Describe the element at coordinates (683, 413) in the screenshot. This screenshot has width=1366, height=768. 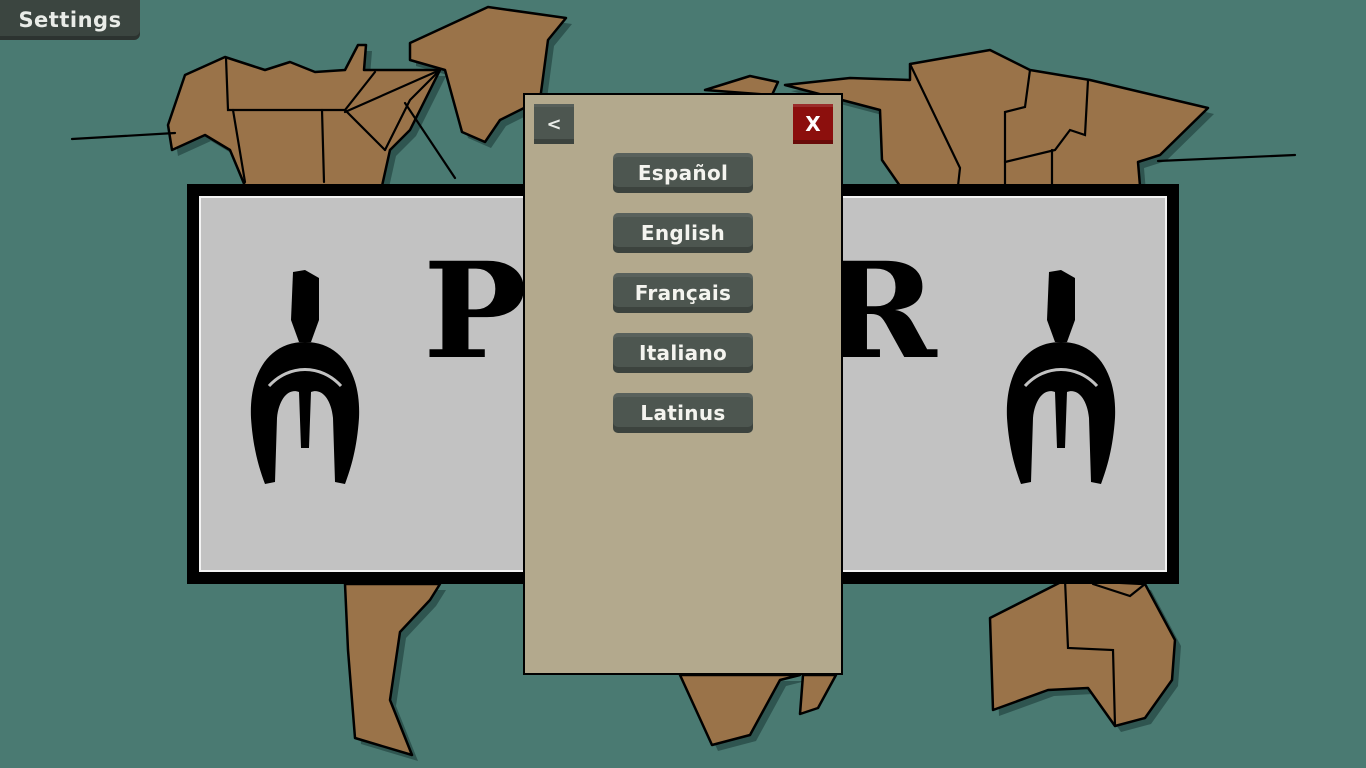
I see `language-option-latinus: Latinus` at that location.